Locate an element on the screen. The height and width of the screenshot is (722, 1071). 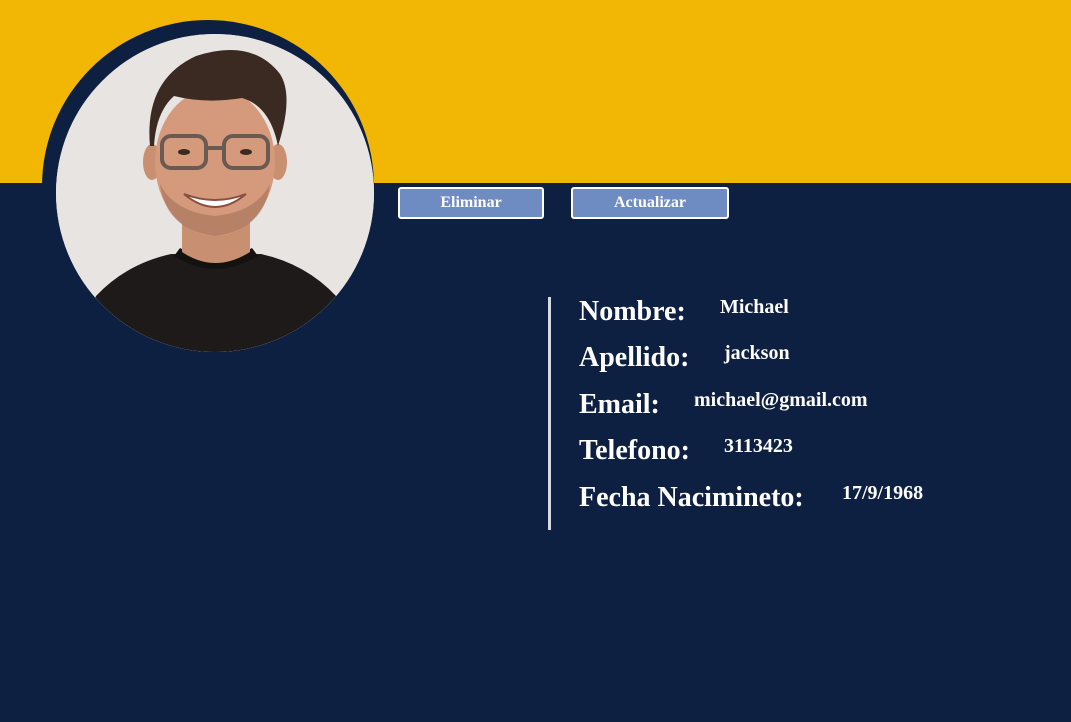
telefono-value: 3113423 is located at coordinates (758, 446).